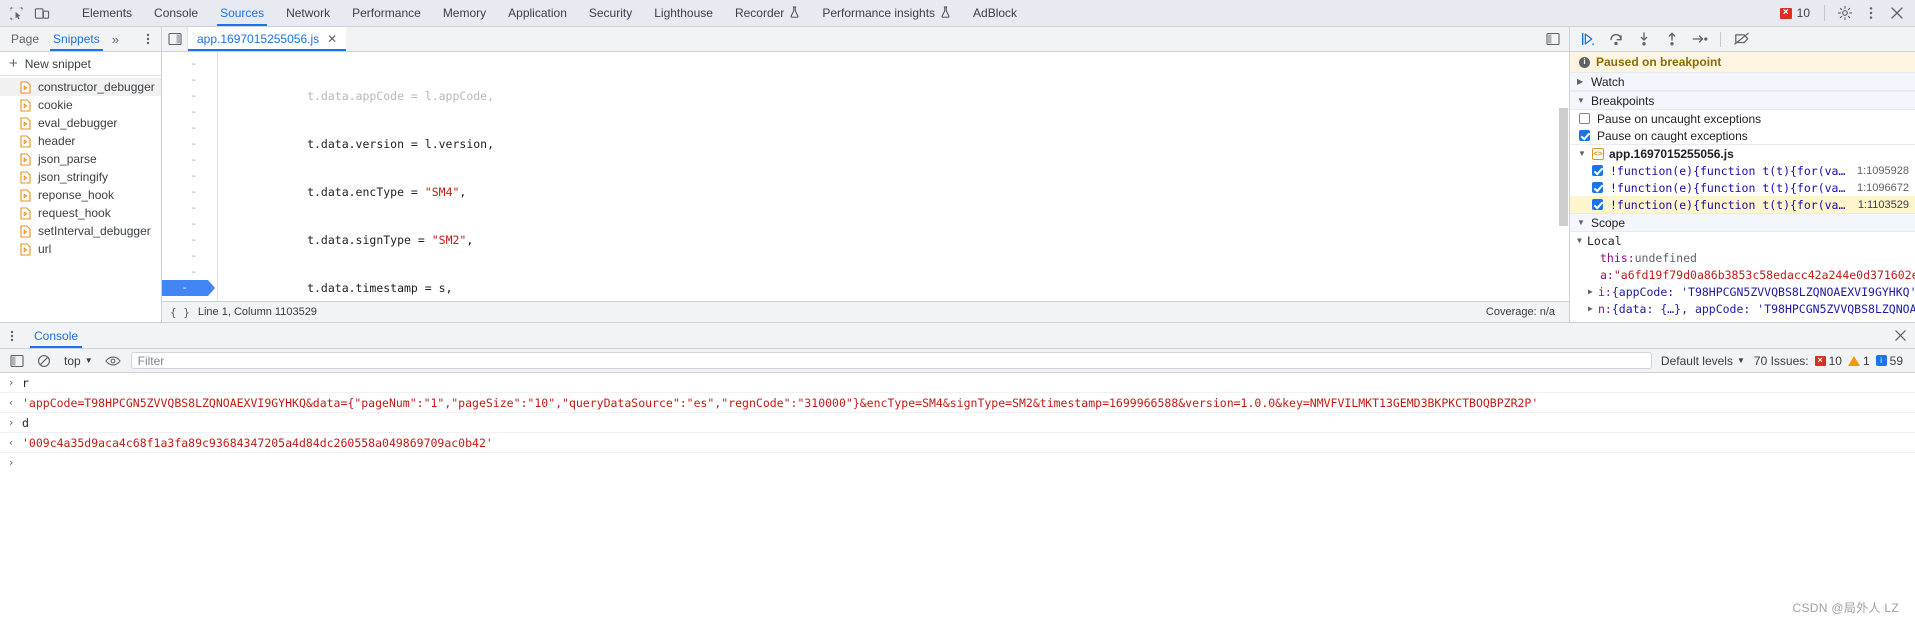  Describe the element at coordinates (80, 177) in the screenshot. I see `list-item: json_stringify` at that location.